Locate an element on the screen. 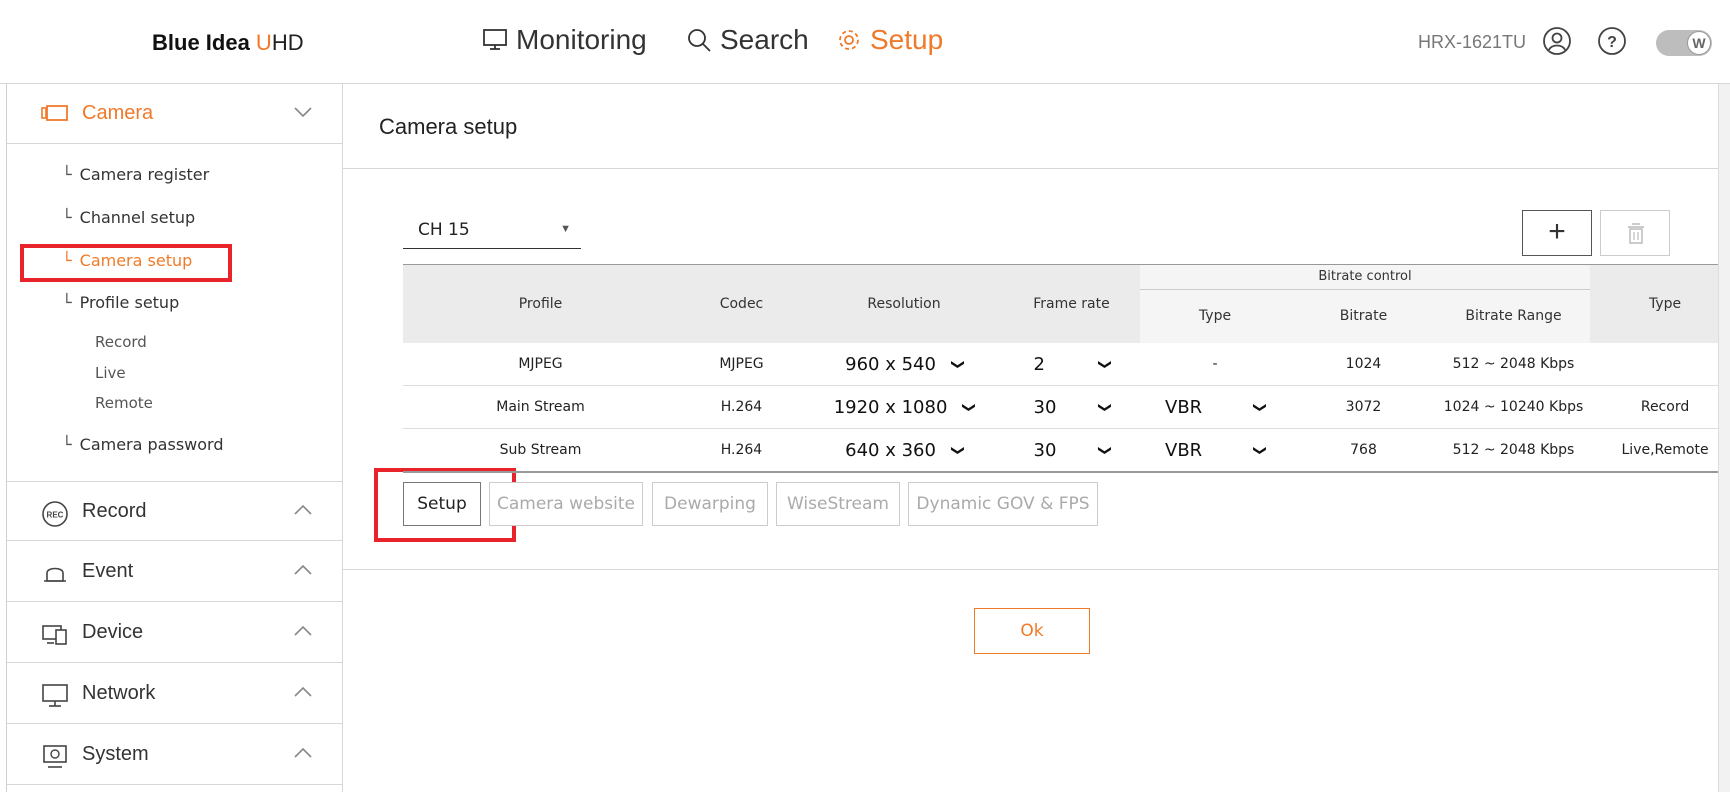 The image size is (1730, 792). add-profile-button: + is located at coordinates (1557, 233).